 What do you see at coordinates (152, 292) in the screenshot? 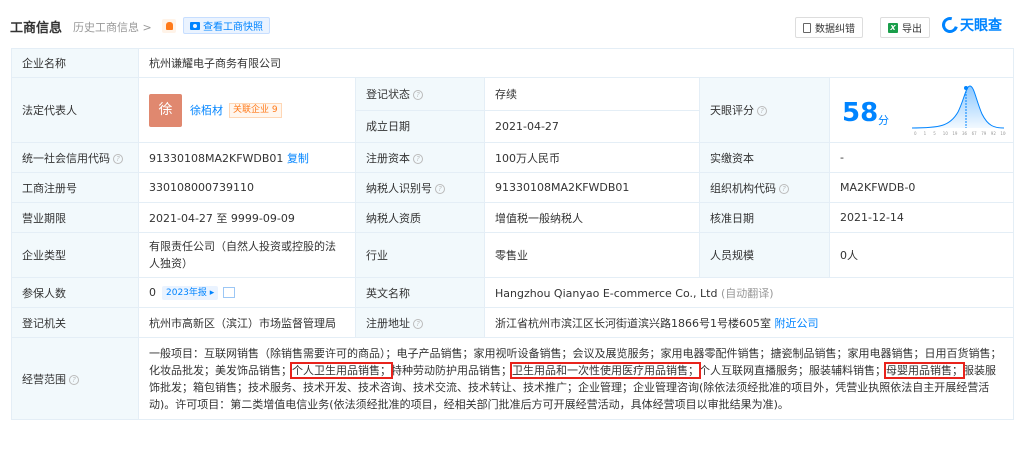
I see `insured-value: 0` at bounding box center [152, 292].